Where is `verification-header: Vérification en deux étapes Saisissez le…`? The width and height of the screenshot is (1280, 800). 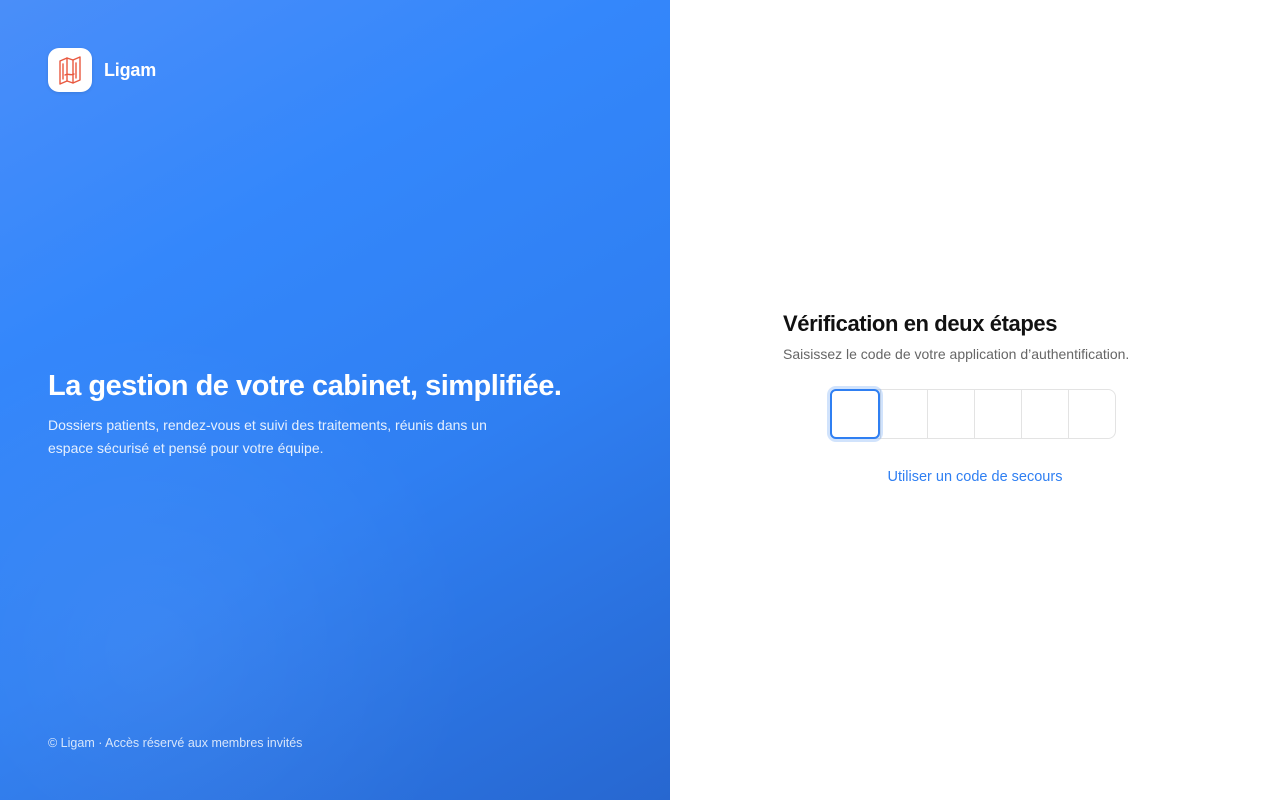 verification-header: Vérification en deux étapes Saisissez le… is located at coordinates (983, 336).